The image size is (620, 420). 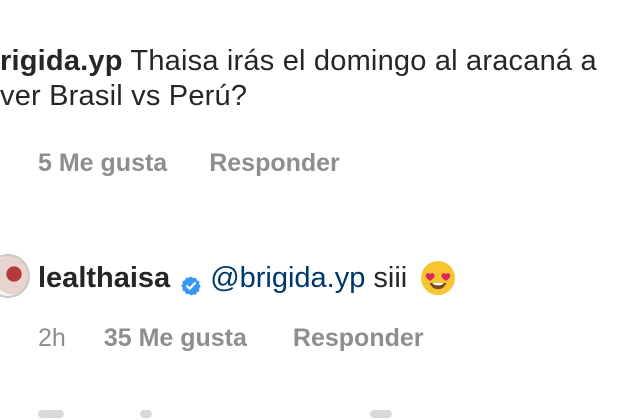 What do you see at coordinates (61, 61) in the screenshot?
I see `comment-username: rigida.yp` at bounding box center [61, 61].